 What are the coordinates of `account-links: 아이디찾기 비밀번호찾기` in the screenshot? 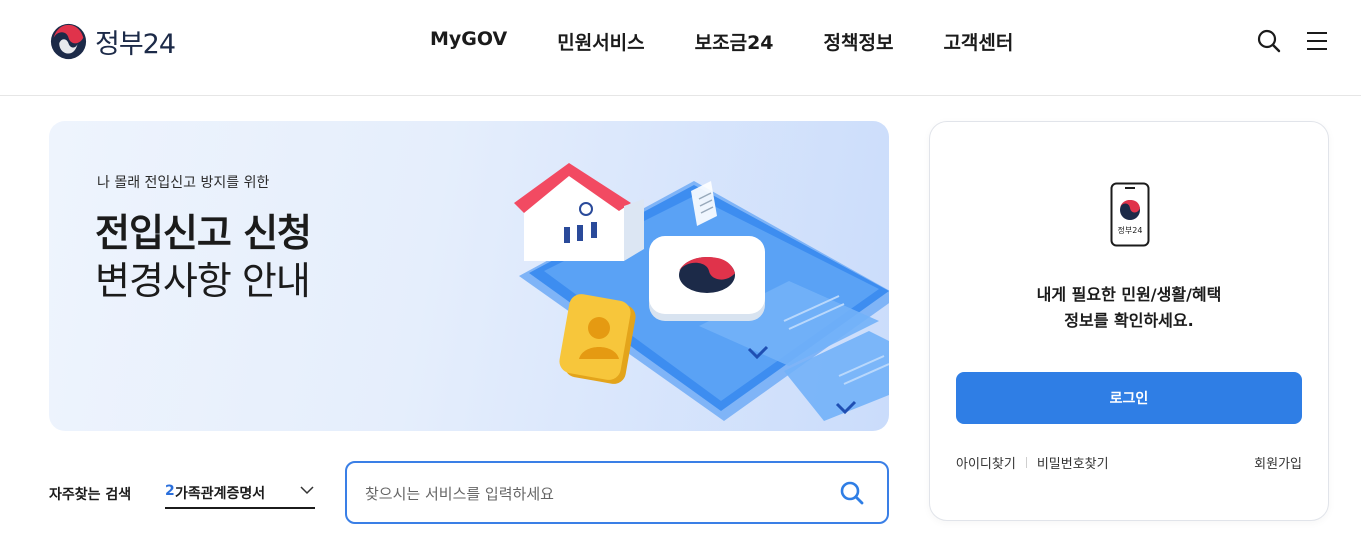 It's located at (1032, 462).